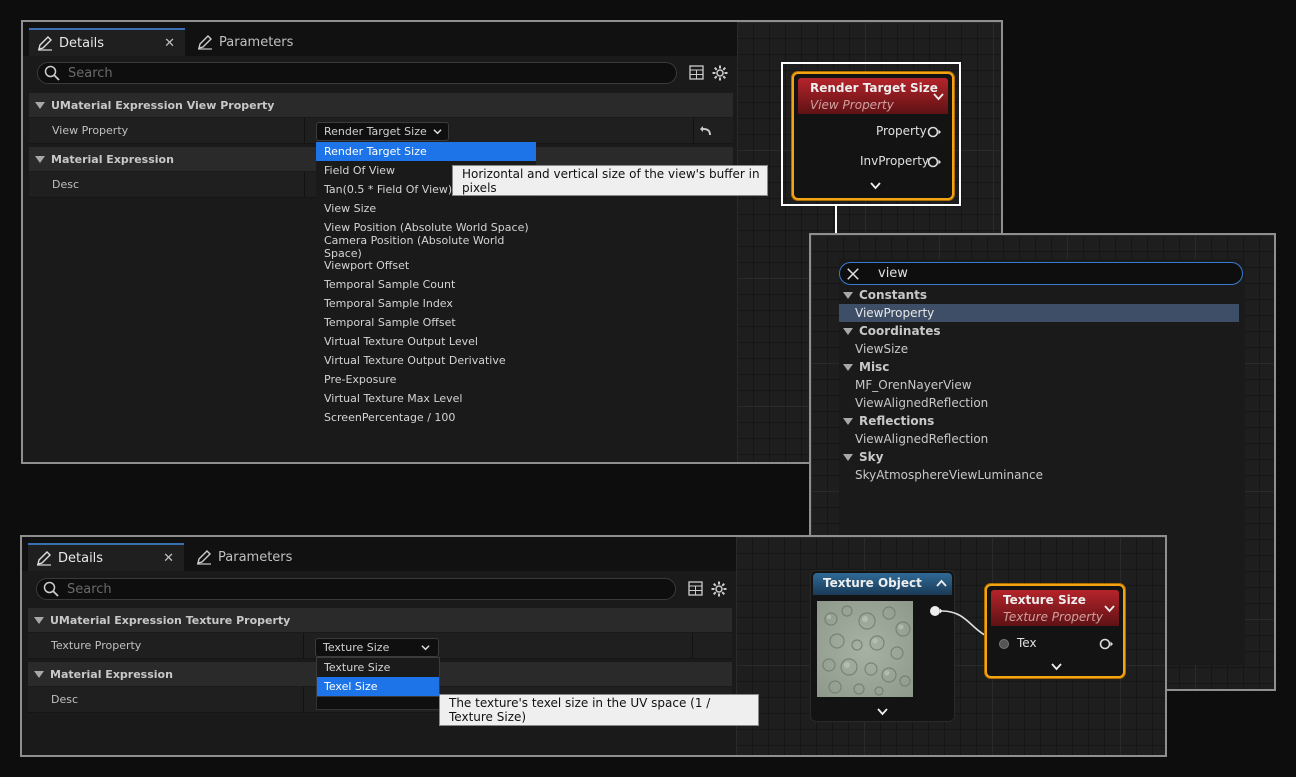  I want to click on node-title: Texture Size, so click(1044, 600).